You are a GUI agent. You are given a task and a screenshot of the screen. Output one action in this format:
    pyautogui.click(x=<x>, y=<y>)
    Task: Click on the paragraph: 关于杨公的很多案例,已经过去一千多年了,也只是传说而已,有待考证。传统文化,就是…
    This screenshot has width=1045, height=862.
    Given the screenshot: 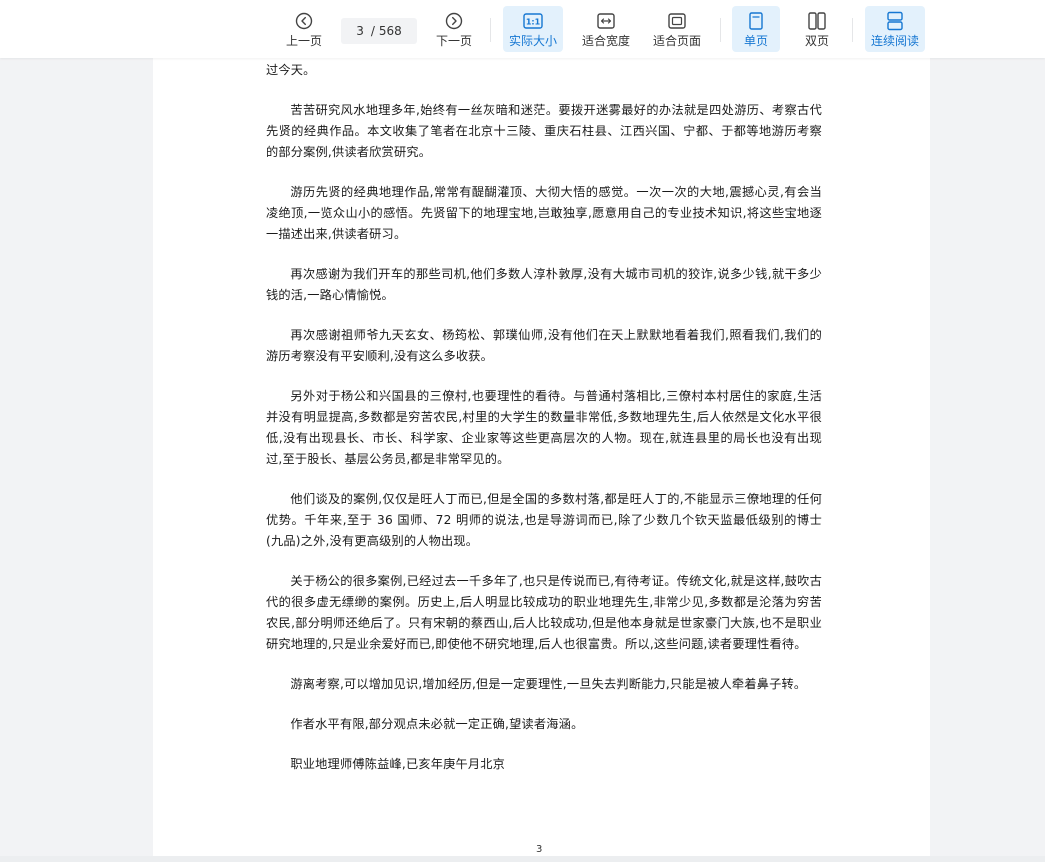 What is the action you would take?
    pyautogui.click(x=544, y=612)
    